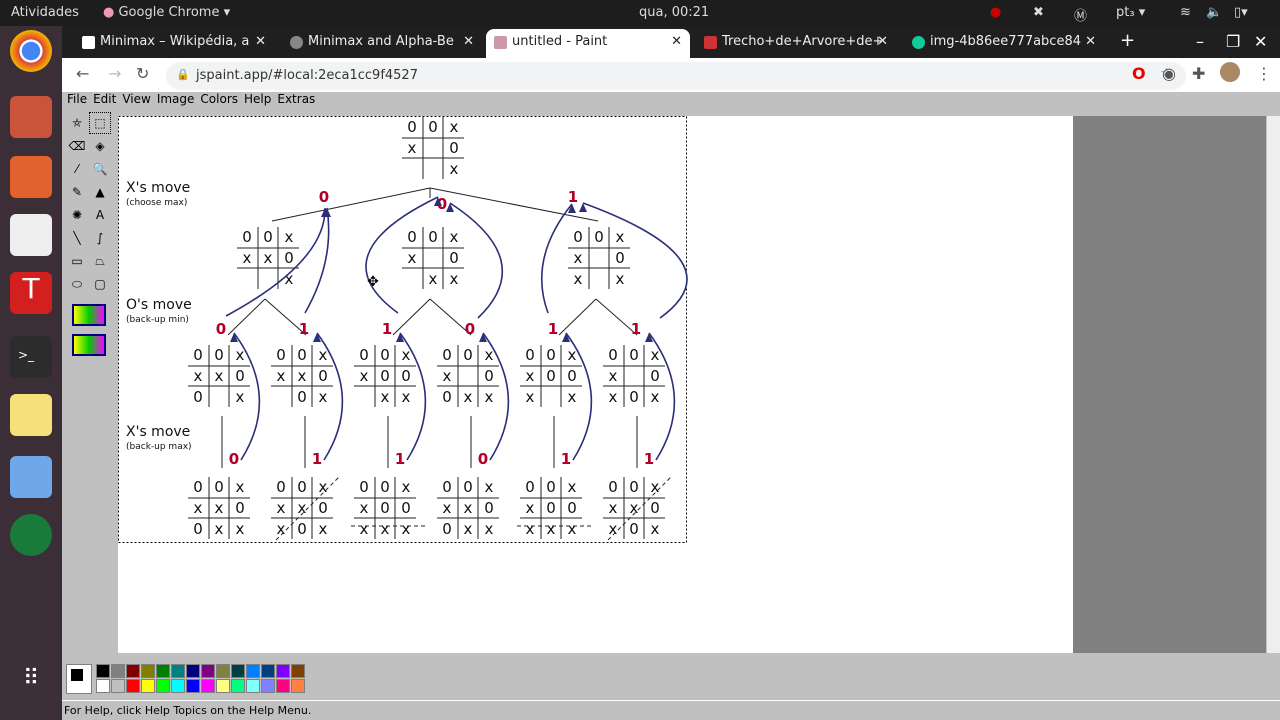 The height and width of the screenshot is (720, 1280). What do you see at coordinates (1214, 12) in the screenshot?
I see `volume-icon: 🔈` at bounding box center [1214, 12].